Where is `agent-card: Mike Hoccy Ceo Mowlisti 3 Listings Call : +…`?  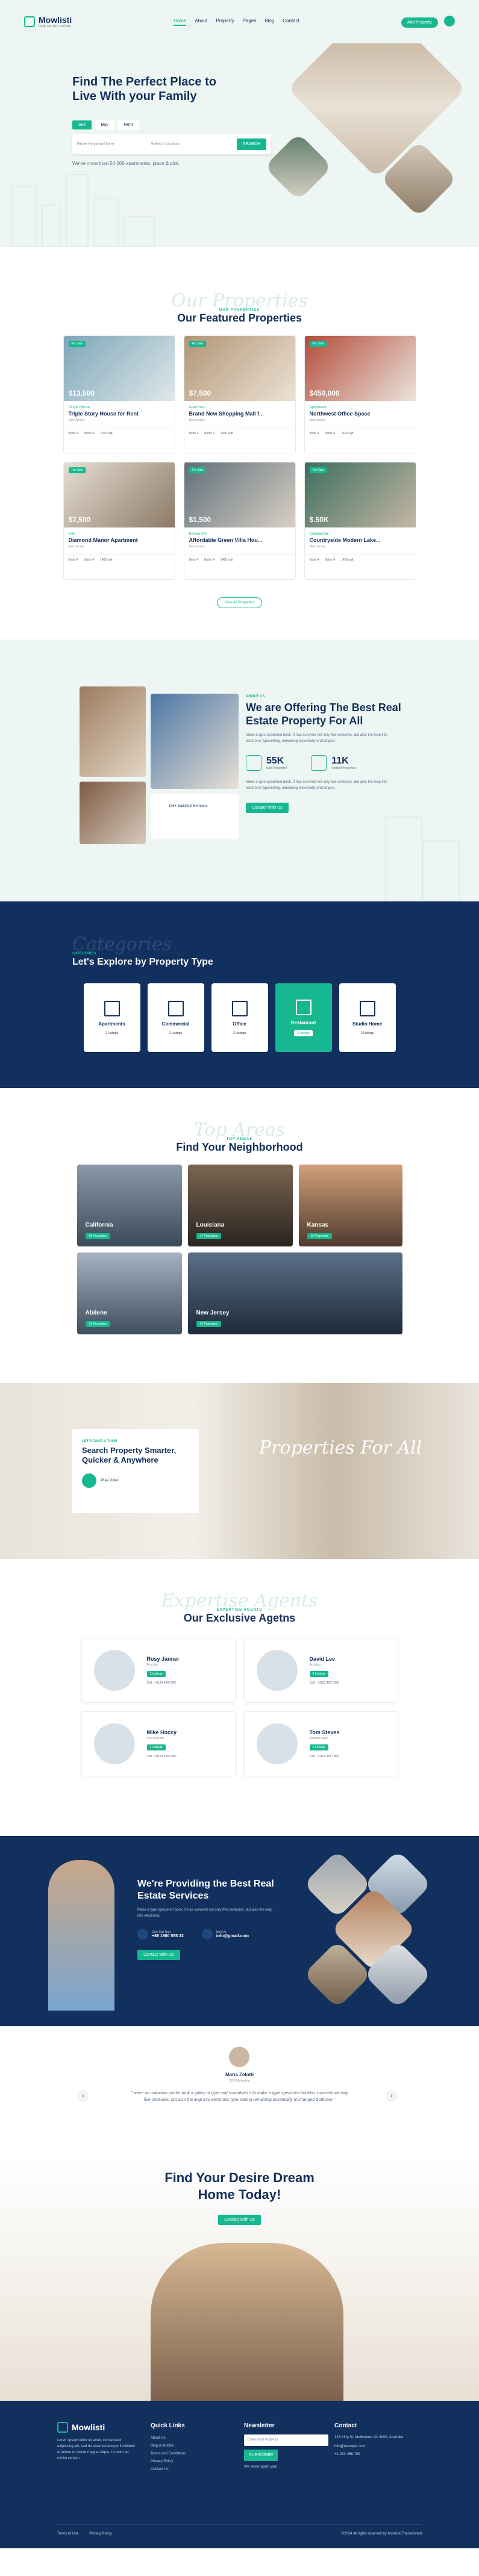
agent-card: Mike Hoccy Ceo Mowlisti 3 Listings Call : +… is located at coordinates (158, 1744).